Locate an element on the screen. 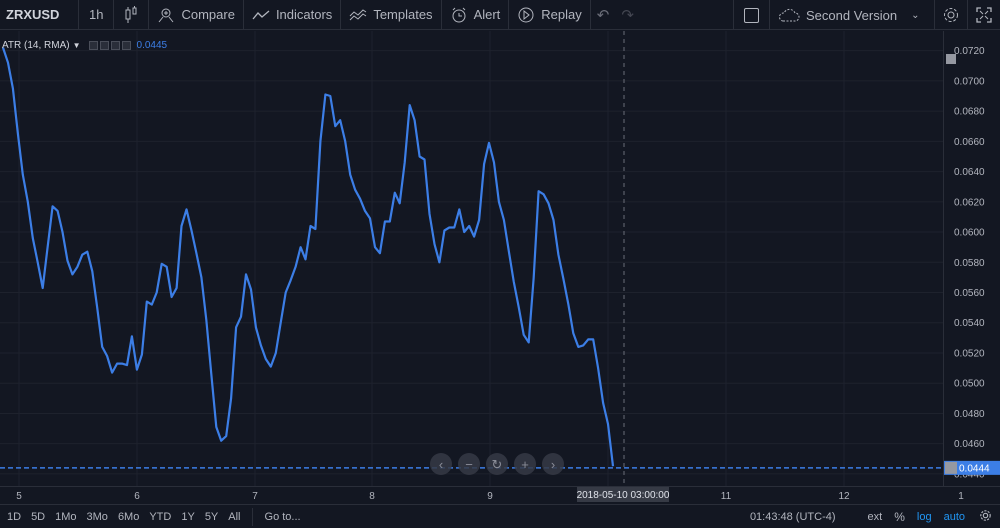 The height and width of the screenshot is (528, 1000). price-tick-label: 0.0640 is located at coordinates (969, 172).